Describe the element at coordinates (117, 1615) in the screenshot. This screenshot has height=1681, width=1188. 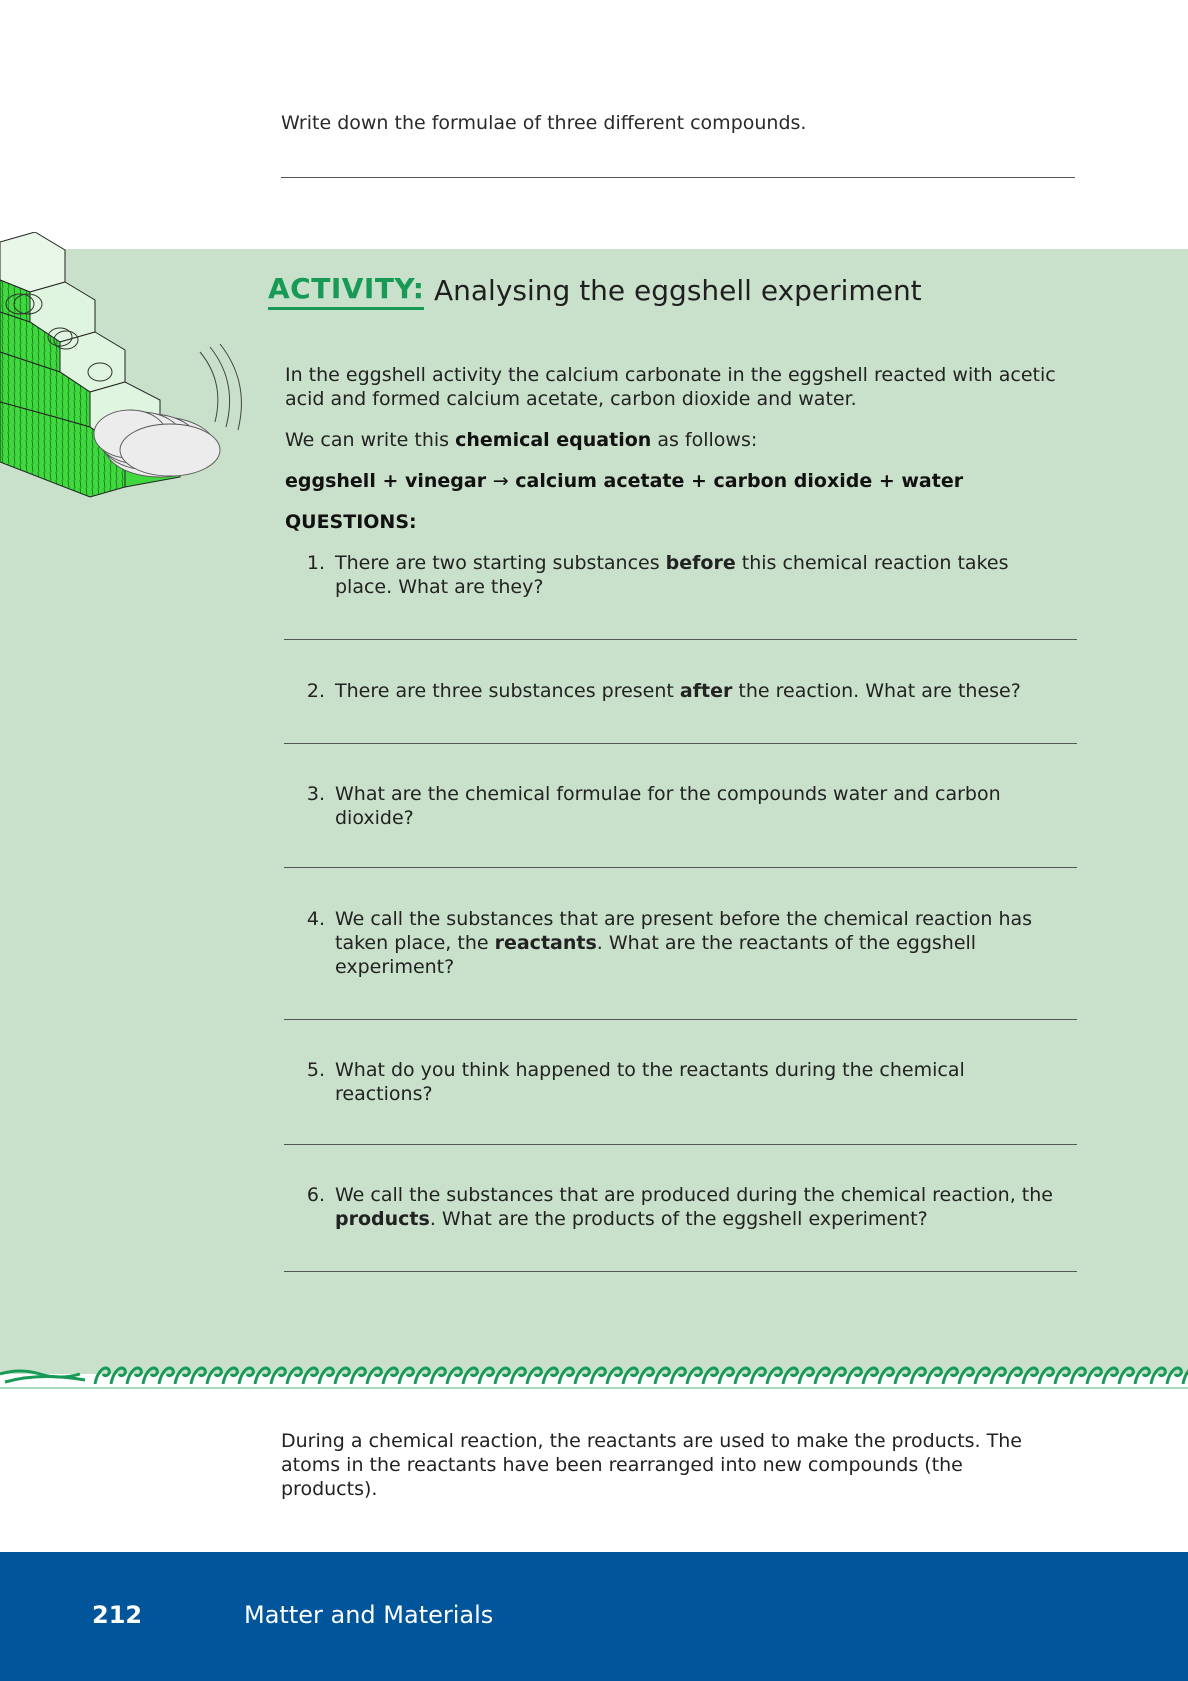
I see `page-number: 212` at that location.